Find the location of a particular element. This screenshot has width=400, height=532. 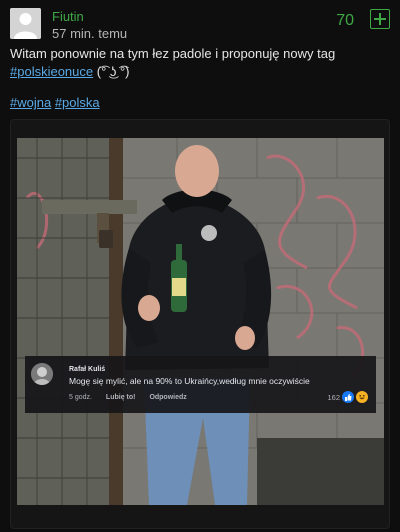

laugh-reaction-icon is located at coordinates (362, 397).